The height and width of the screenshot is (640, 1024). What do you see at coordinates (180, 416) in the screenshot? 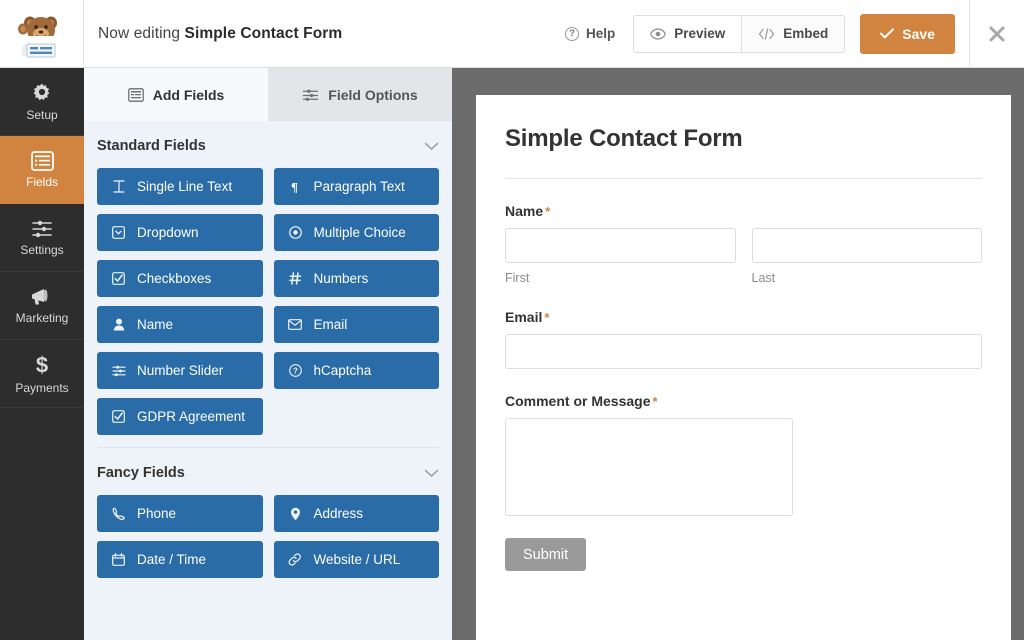
I see `field-button-gdpr-agreement: GDPR Agreement` at bounding box center [180, 416].